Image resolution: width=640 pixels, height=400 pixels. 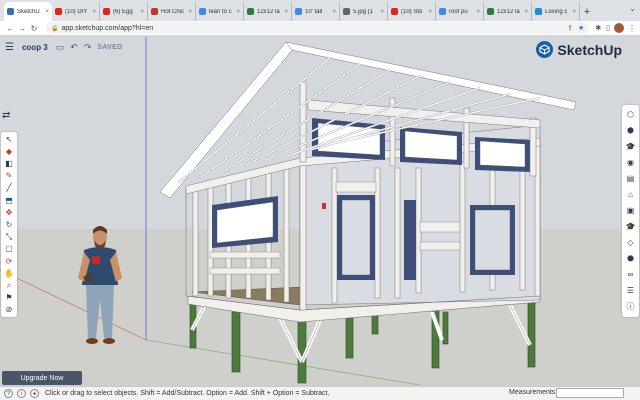 What do you see at coordinates (74, 47) in the screenshot?
I see `undo-icon: ↶` at bounding box center [74, 47].